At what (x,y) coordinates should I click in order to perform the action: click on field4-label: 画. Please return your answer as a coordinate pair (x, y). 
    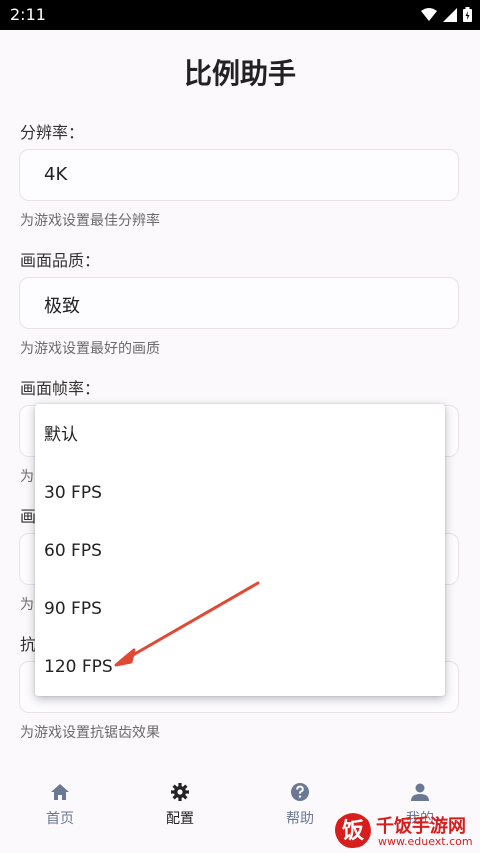
    Looking at the image, I should click on (28, 516).